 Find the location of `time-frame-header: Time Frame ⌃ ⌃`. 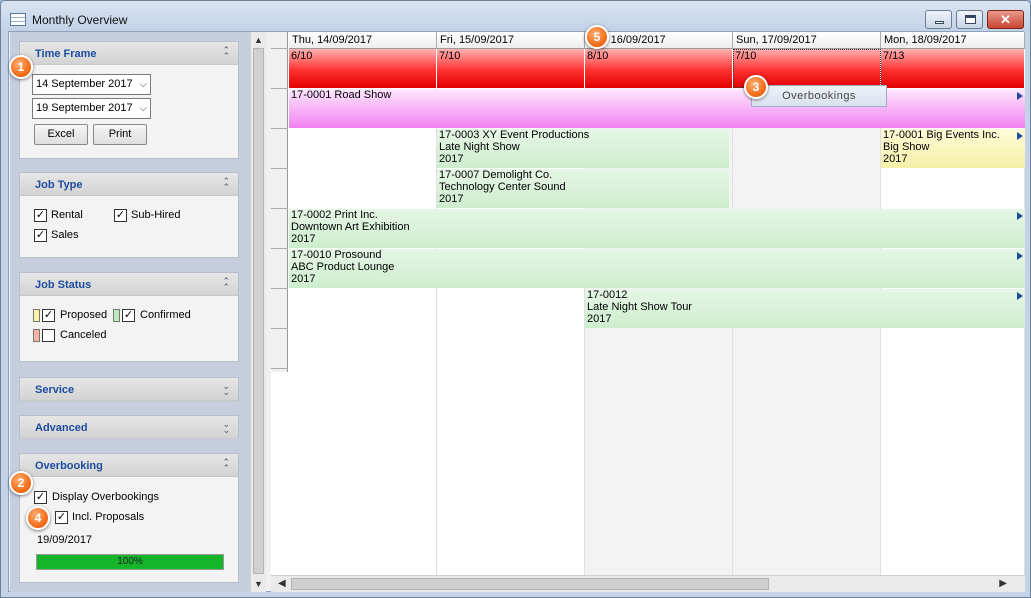

time-frame-header: Time Frame ⌃ ⌃ is located at coordinates (129, 53).